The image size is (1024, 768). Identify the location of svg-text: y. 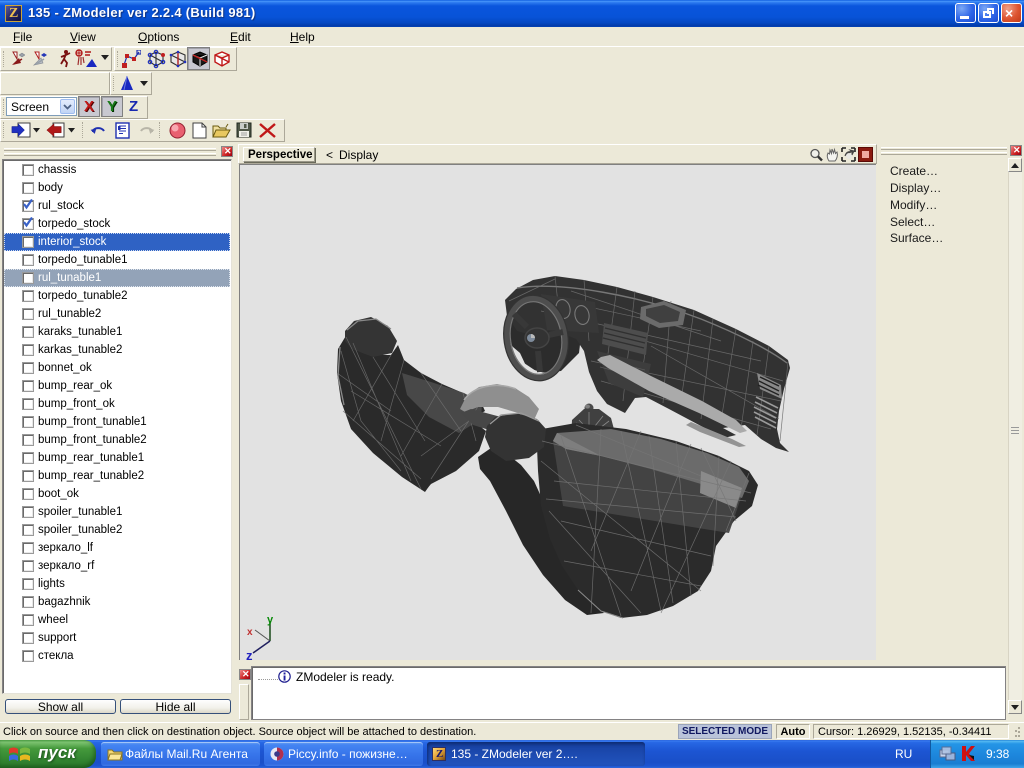
(270, 620).